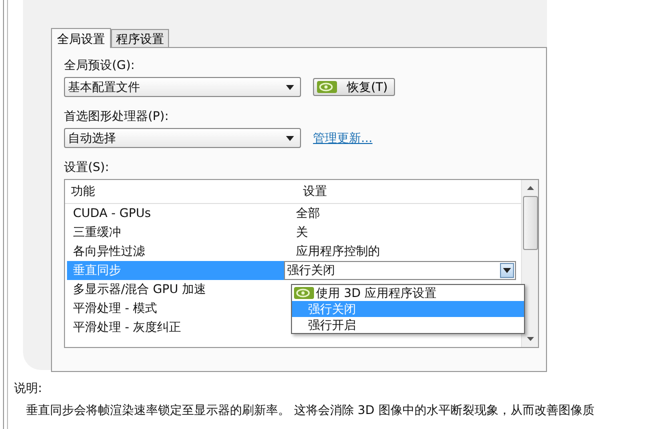 The image size is (660, 429). Describe the element at coordinates (530, 339) in the screenshot. I see `scroll-down-icon` at that location.